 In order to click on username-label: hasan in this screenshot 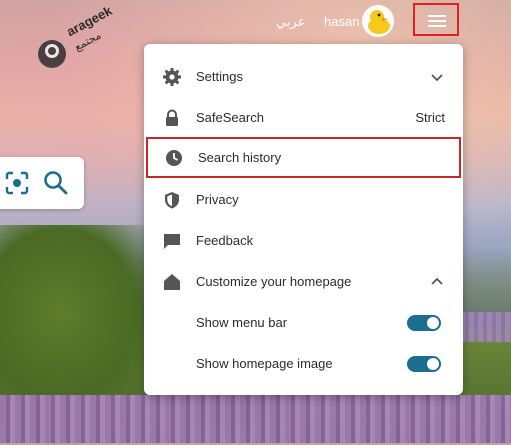, I will do `click(341, 21)`.